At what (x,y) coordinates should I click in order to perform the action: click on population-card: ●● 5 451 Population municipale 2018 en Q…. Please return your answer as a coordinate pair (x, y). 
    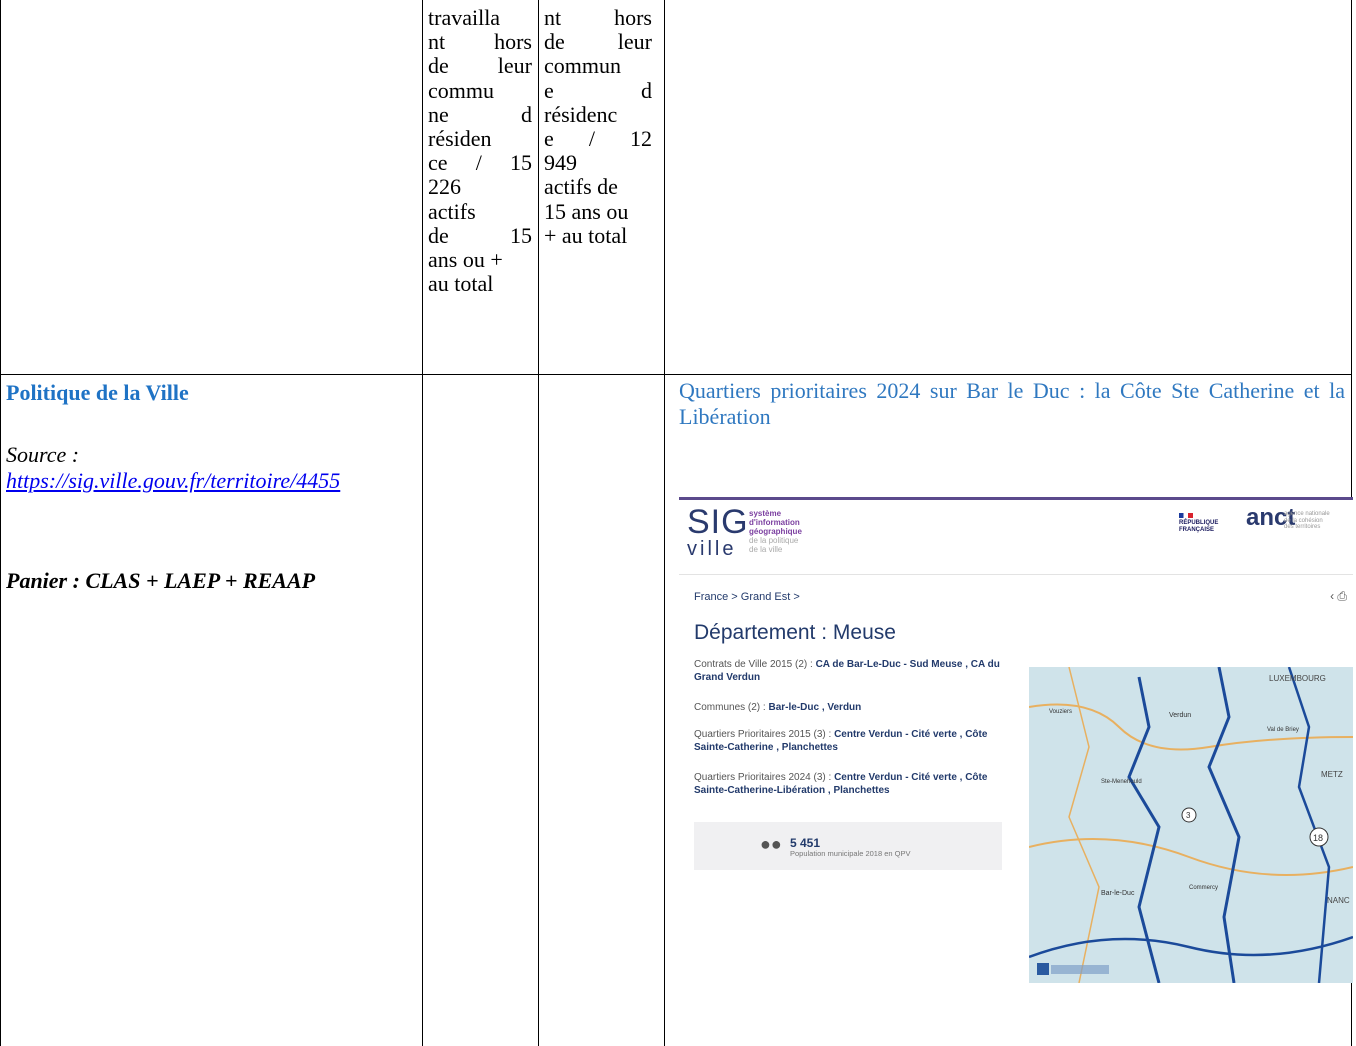
    Looking at the image, I should click on (848, 846).